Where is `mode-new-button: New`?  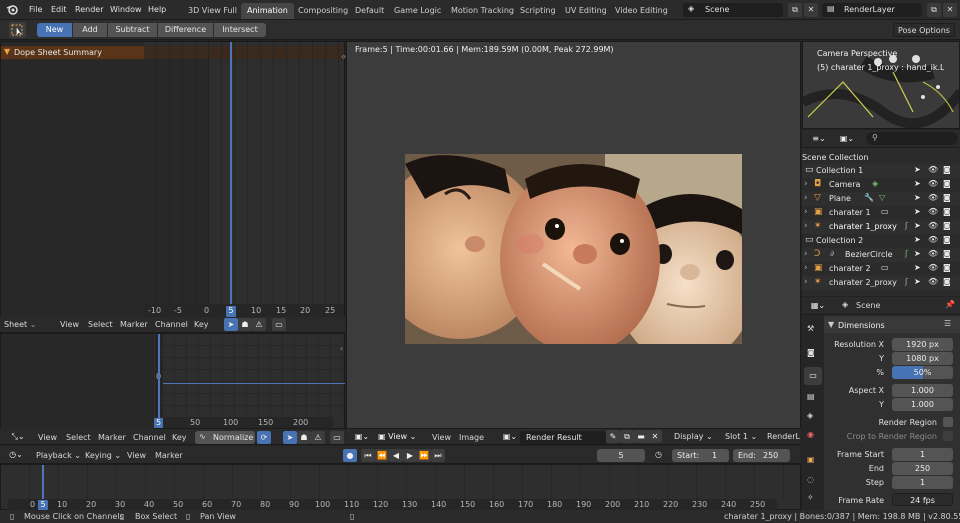 mode-new-button: New is located at coordinates (54, 30).